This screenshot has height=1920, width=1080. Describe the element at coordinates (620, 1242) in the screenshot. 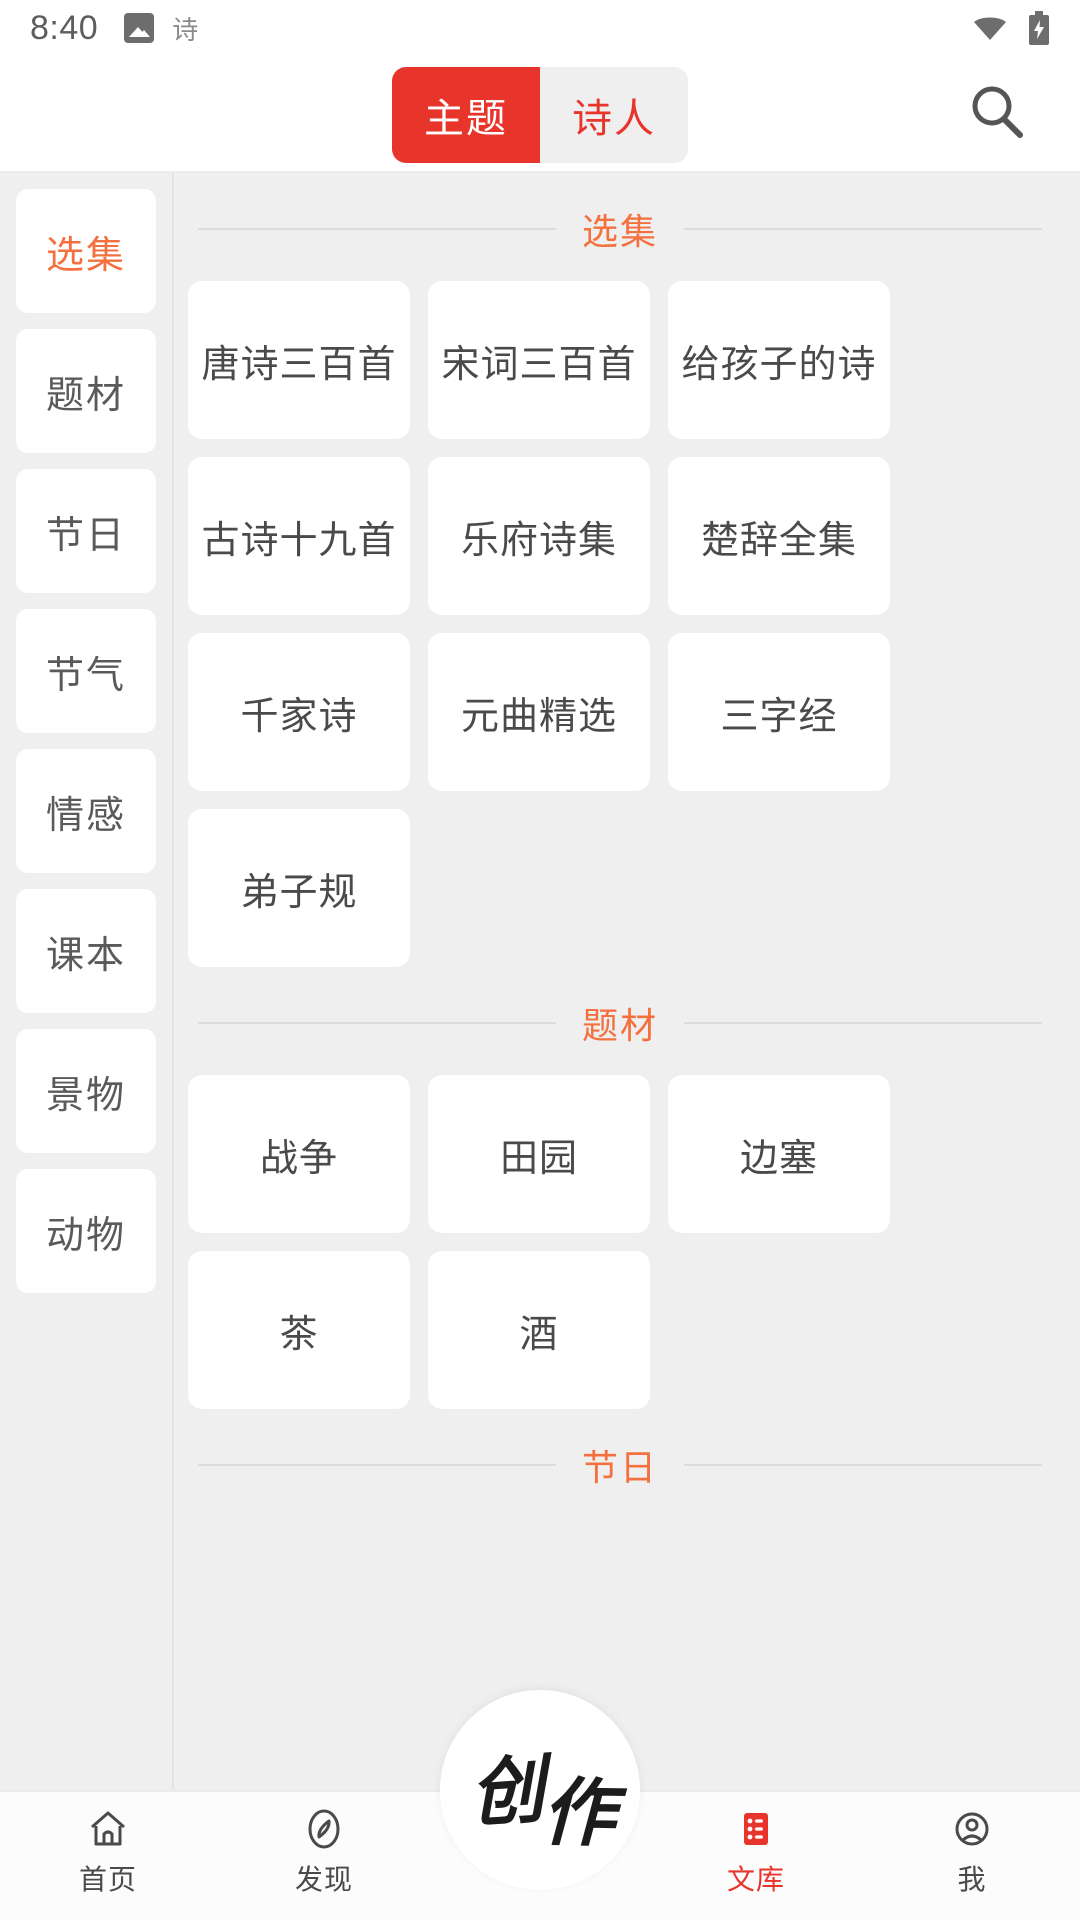

I see `tile-grid-ticai: 战争 田园 边塞 茶 酒` at that location.